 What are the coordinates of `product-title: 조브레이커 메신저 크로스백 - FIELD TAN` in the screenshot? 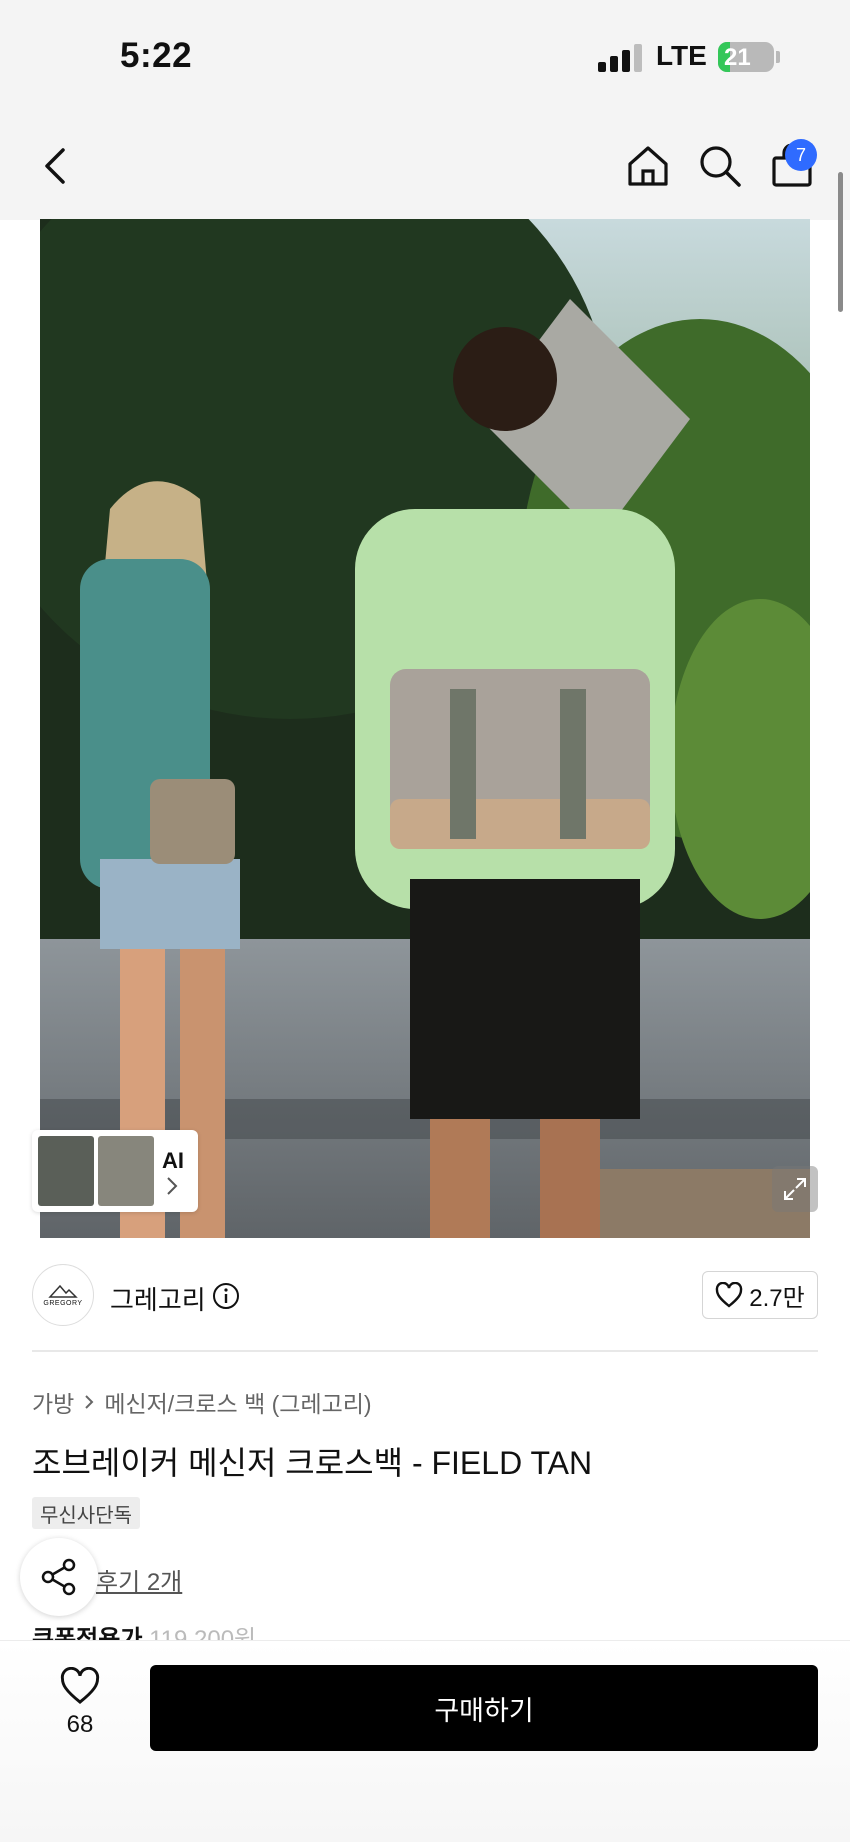 It's located at (312, 1463).